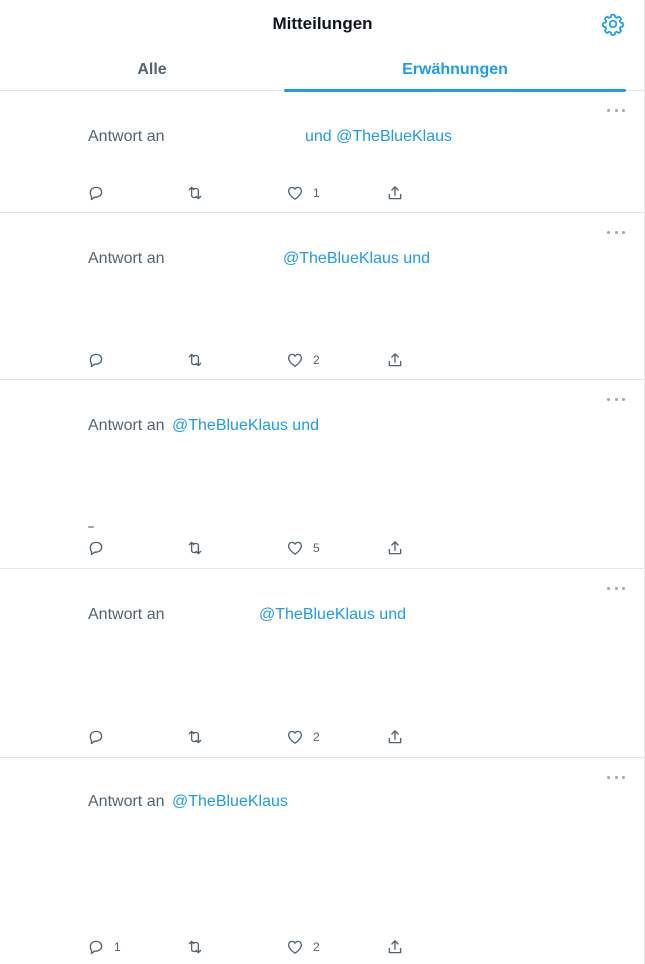 Image resolution: width=645 pixels, height=964 pixels. I want to click on tweet-actions: 5, so click(322, 548).